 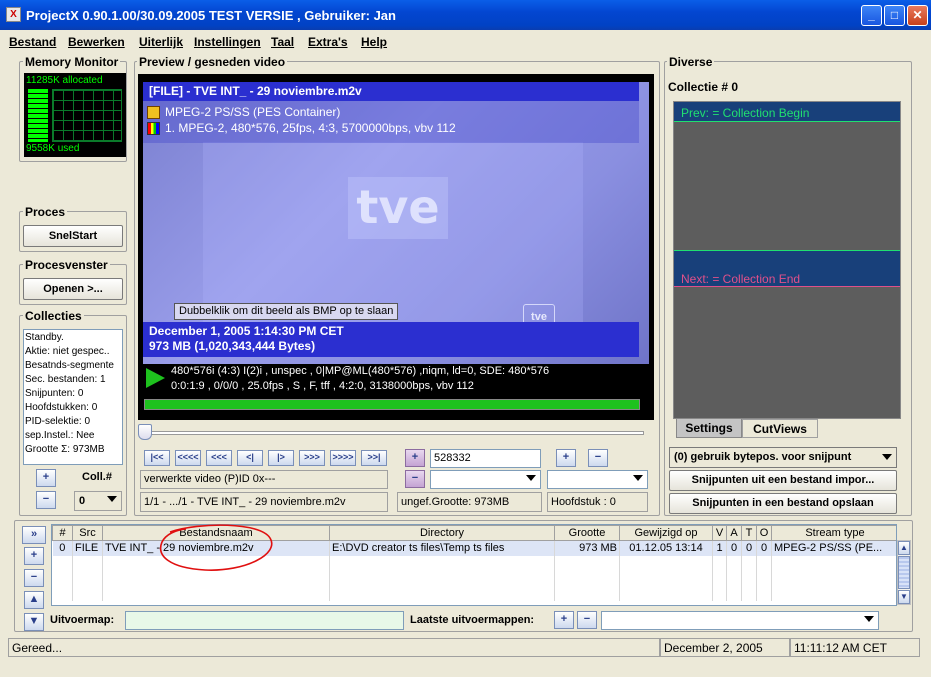 What do you see at coordinates (587, 620) in the screenshot?
I see `remove-output-dir-button: −` at bounding box center [587, 620].